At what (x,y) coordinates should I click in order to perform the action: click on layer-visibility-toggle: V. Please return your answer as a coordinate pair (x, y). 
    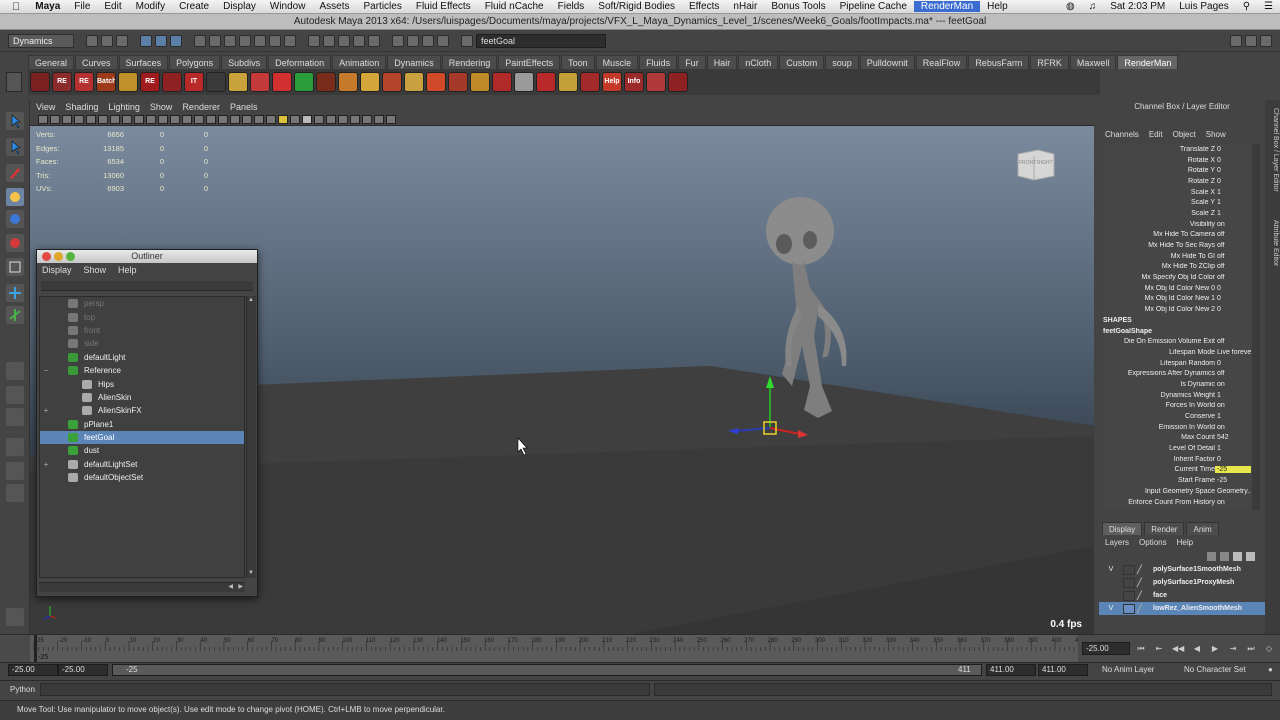
    Looking at the image, I should click on (1111, 608).